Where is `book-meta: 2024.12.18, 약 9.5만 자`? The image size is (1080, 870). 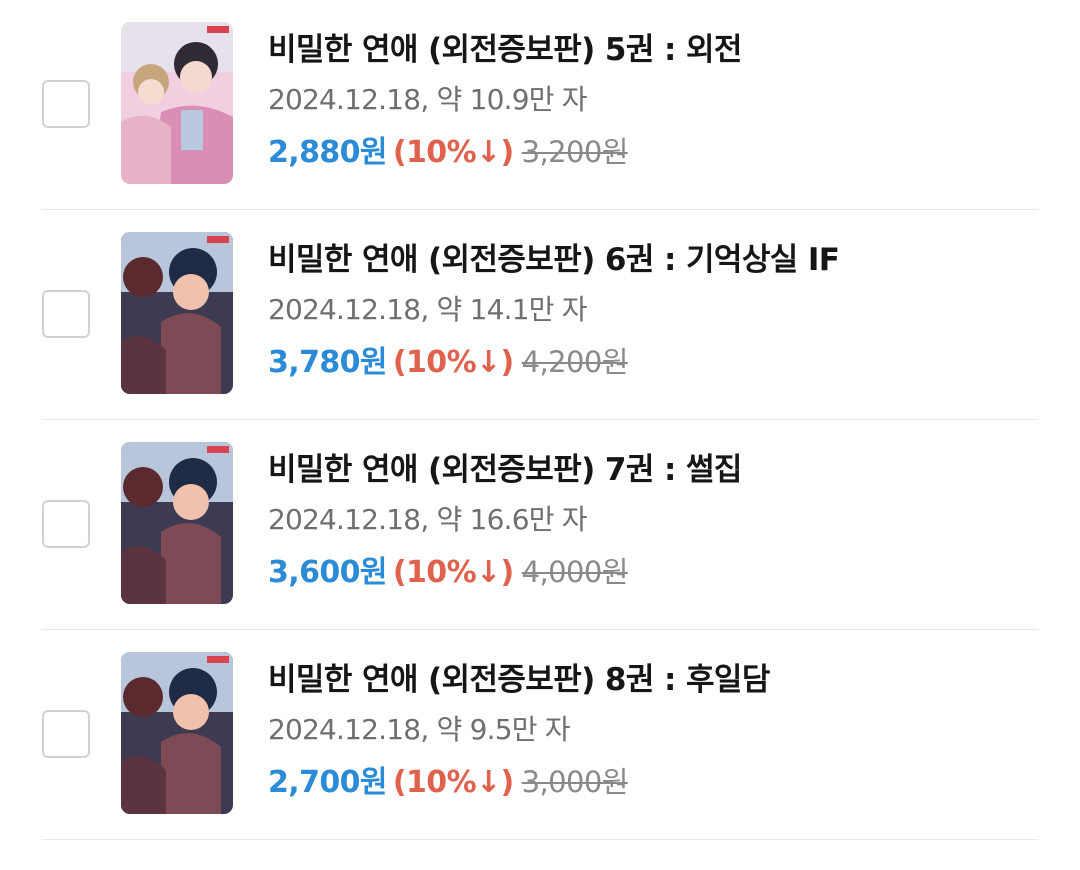
book-meta: 2024.12.18, 약 9.5만 자 is located at coordinates (664, 730).